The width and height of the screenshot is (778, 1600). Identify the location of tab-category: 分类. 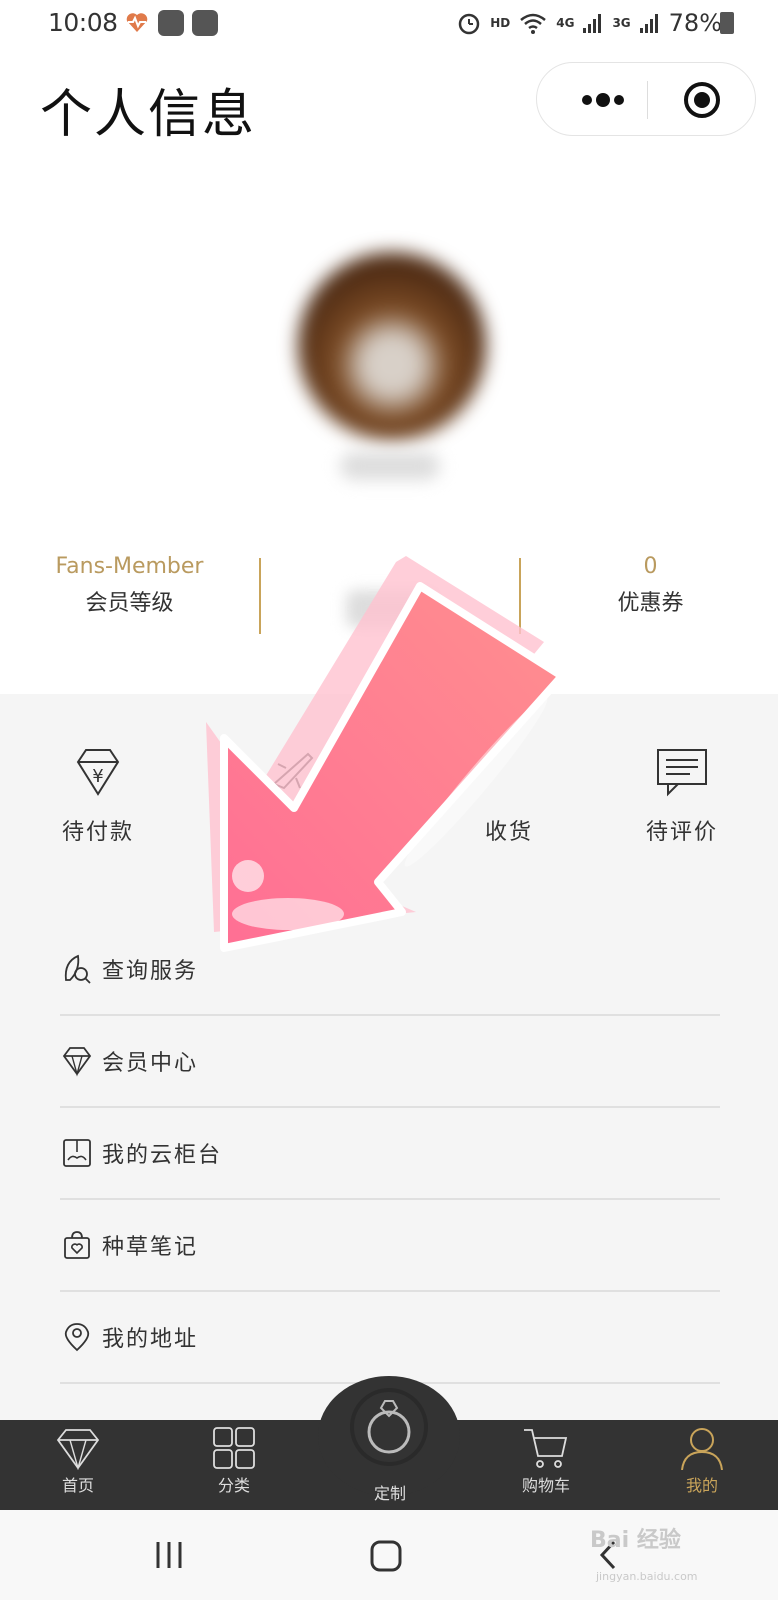
(234, 1461).